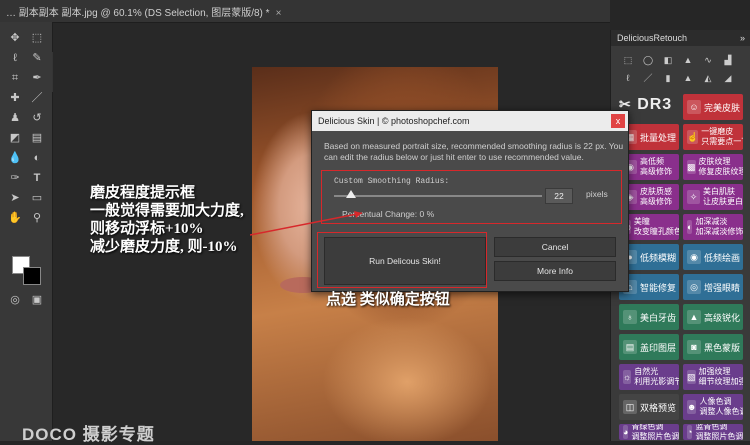 The image size is (750, 445). What do you see at coordinates (15, 58) in the screenshot?
I see `lasso-tool-icon: ℓ` at bounding box center [15, 58].